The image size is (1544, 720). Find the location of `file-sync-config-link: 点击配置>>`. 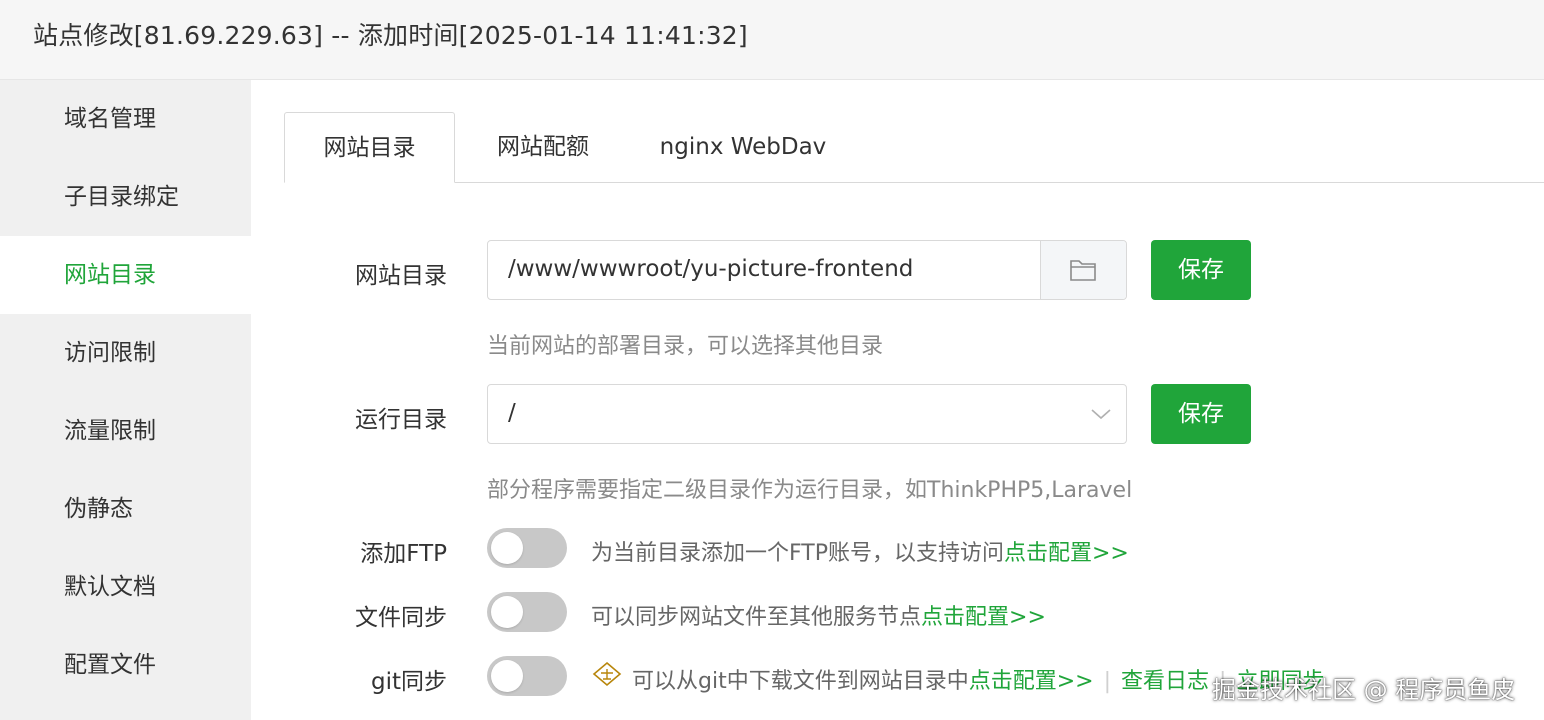

file-sync-config-link: 点击配置>> is located at coordinates (983, 617).